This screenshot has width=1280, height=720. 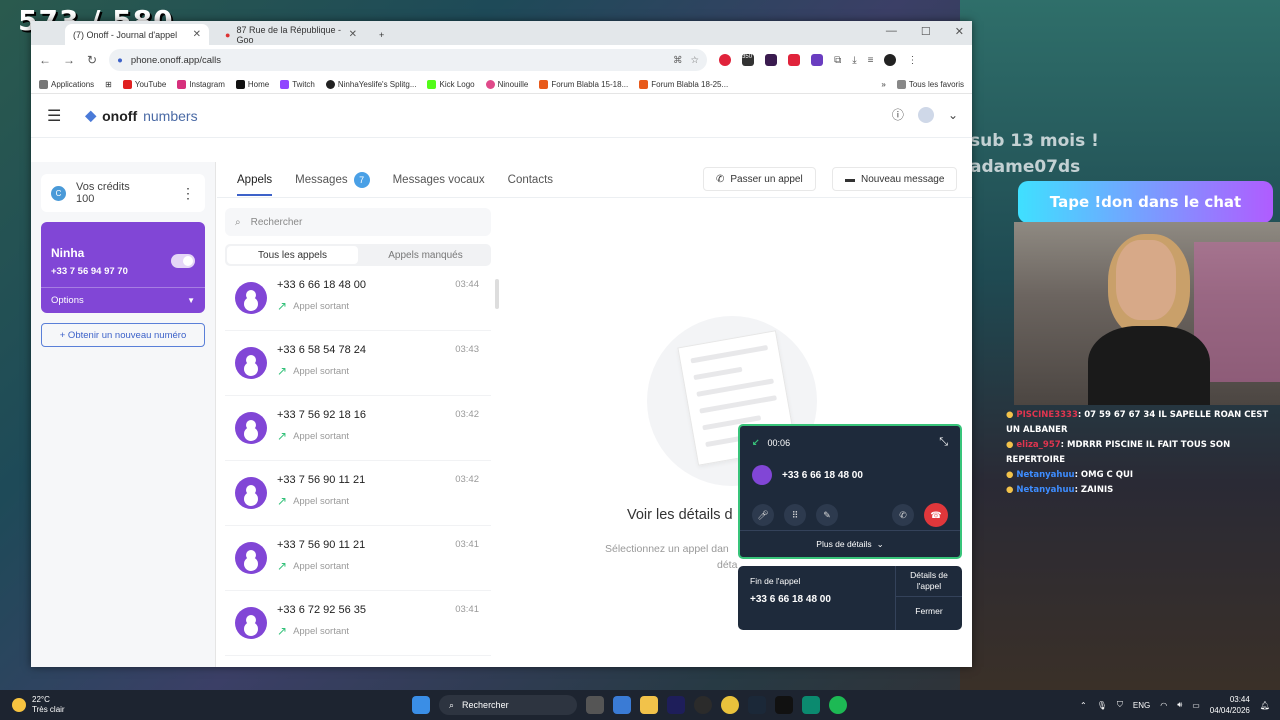 I want to click on battery-icon: ▭, so click(x=1196, y=705).